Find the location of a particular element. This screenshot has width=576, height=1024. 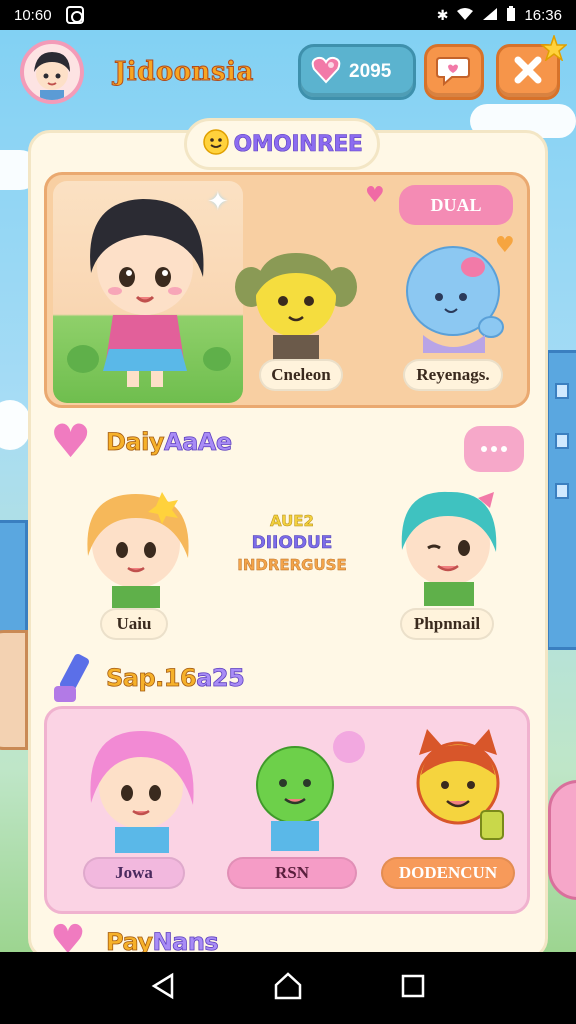

back-icon is located at coordinates (163, 988).